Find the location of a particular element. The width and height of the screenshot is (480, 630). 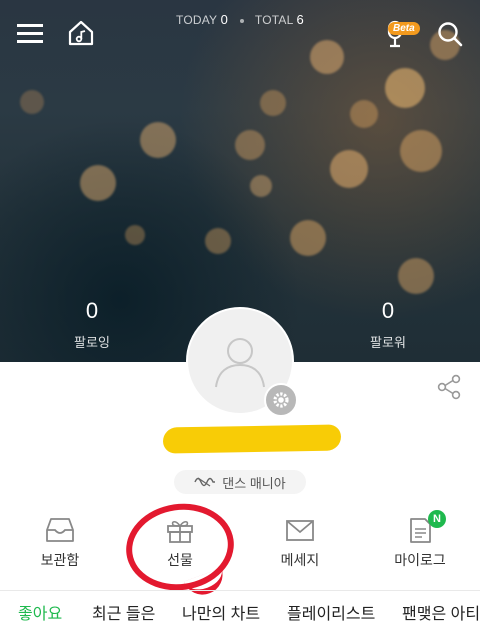

total-label: TOTAL is located at coordinates (273, 20).